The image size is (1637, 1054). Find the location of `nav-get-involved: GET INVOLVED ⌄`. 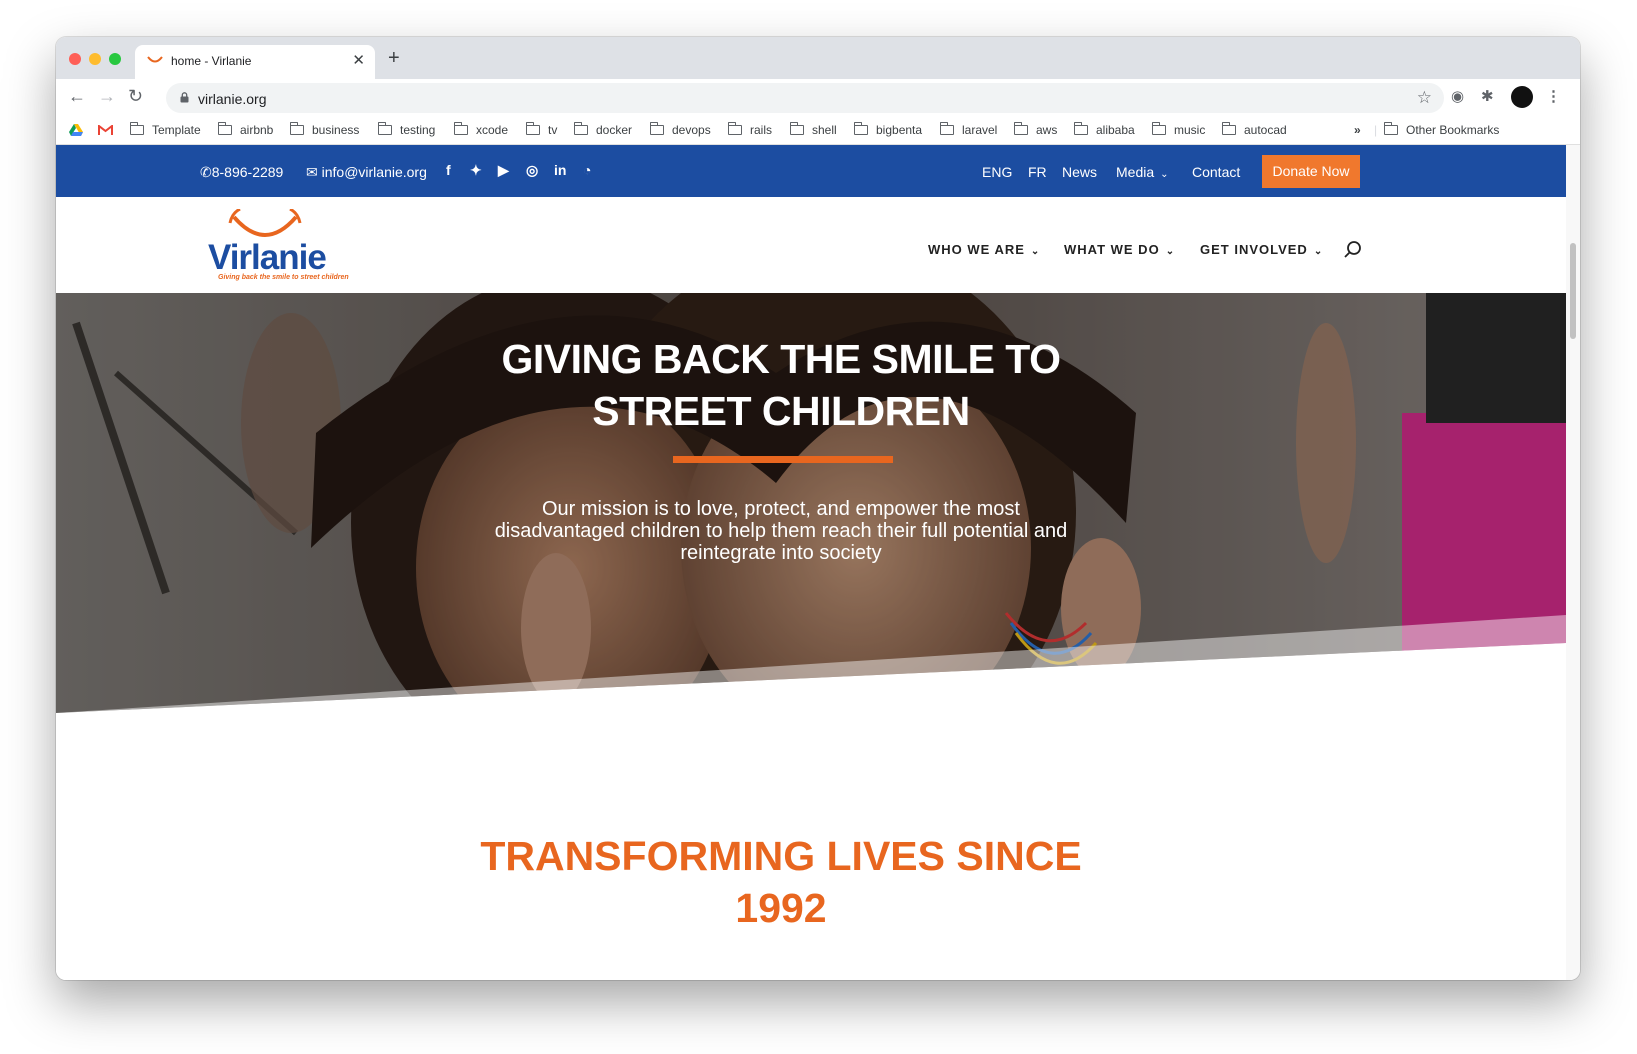

nav-get-involved: GET INVOLVED ⌄ is located at coordinates (1261, 249).